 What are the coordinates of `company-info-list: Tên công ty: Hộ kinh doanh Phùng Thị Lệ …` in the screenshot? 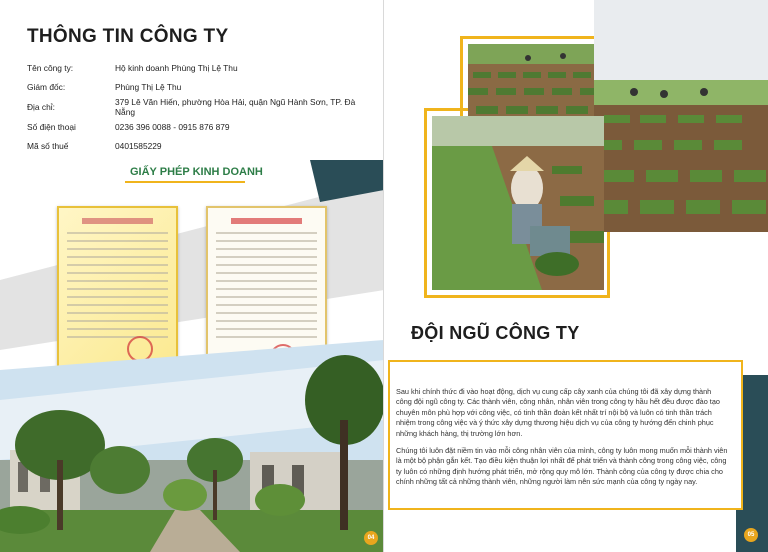 It's located at (202, 107).